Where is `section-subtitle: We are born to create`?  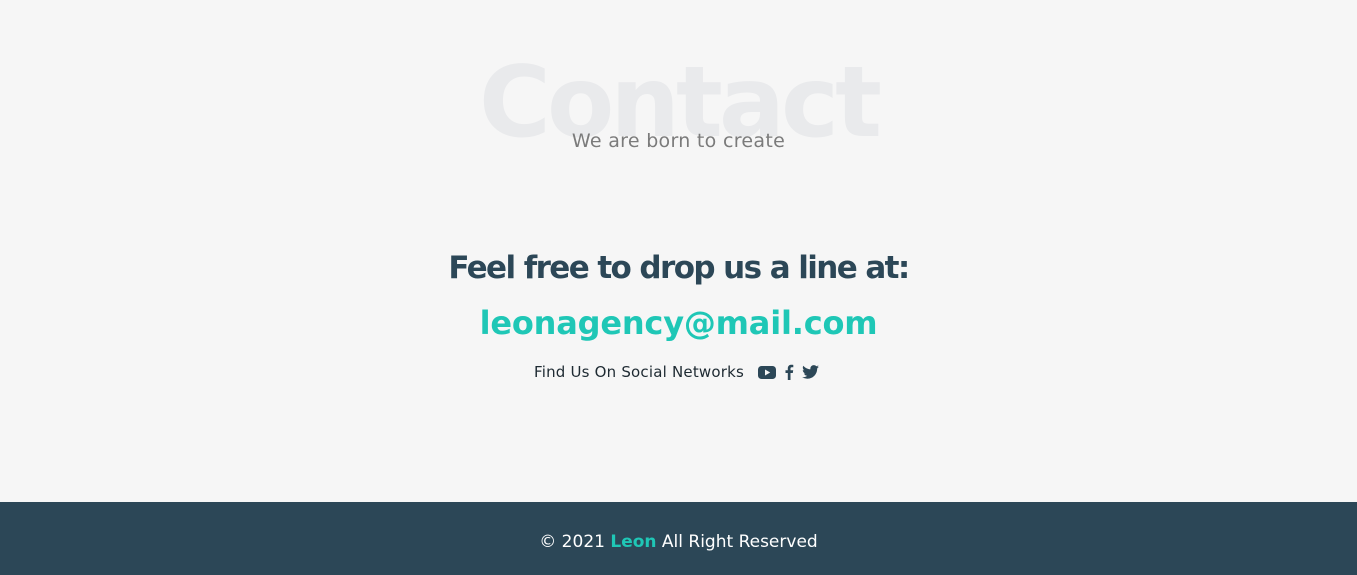 section-subtitle: We are born to create is located at coordinates (678, 141).